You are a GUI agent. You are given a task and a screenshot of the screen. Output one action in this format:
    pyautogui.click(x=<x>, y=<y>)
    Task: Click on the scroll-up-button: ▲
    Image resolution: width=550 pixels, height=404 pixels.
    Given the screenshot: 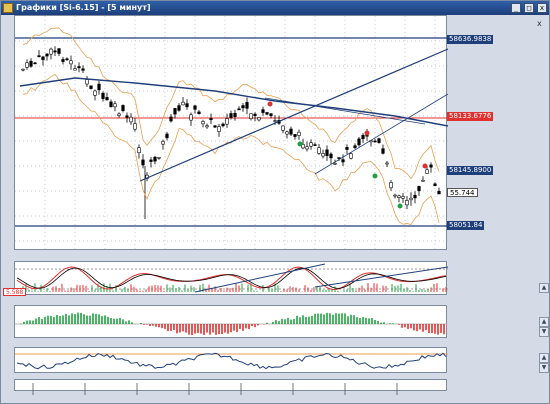 What is the action you would take?
    pyautogui.click(x=544, y=288)
    